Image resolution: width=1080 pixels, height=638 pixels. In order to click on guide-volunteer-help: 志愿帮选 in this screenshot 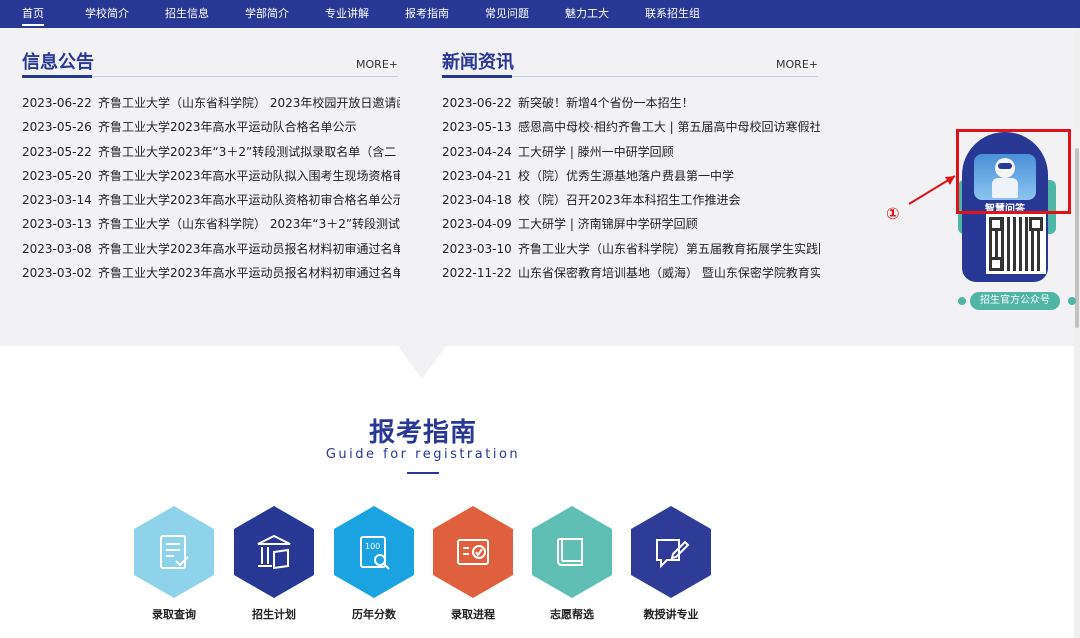, I will do `click(572, 563)`.